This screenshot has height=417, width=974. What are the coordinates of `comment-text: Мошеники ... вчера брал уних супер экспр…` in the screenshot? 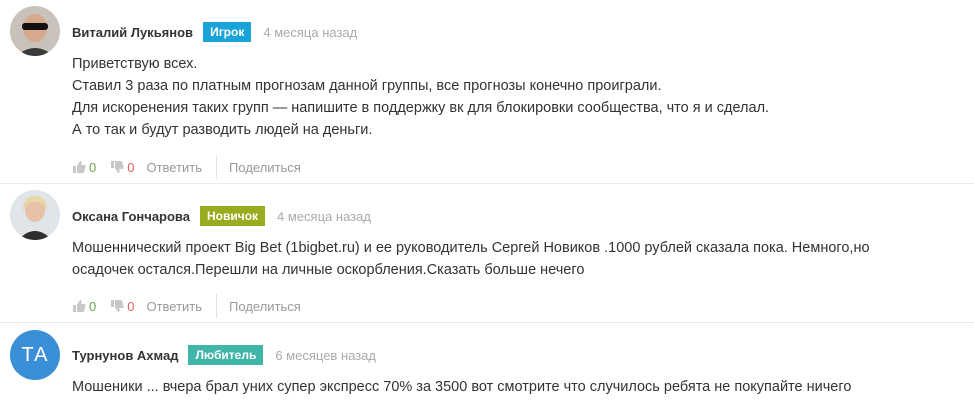 It's located at (461, 387).